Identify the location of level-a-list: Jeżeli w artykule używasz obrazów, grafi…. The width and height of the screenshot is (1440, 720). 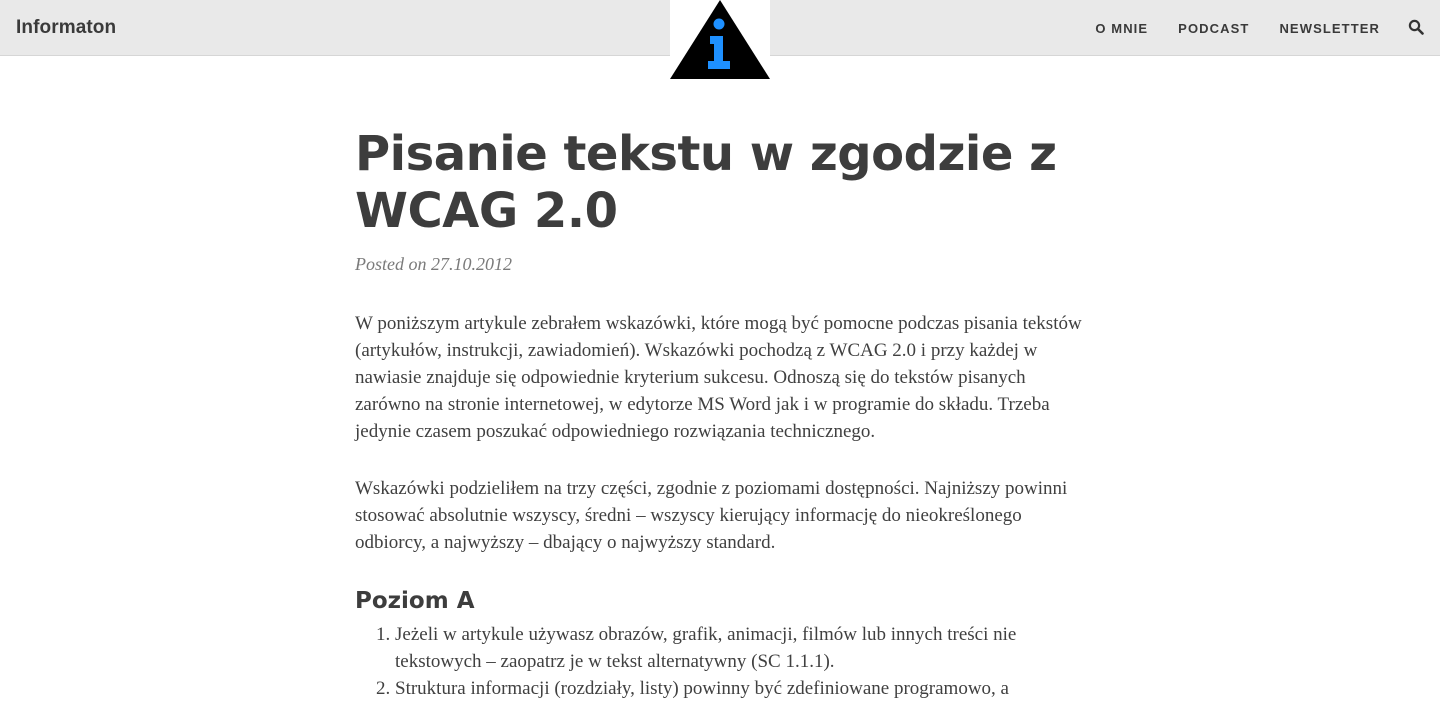
(720, 661).